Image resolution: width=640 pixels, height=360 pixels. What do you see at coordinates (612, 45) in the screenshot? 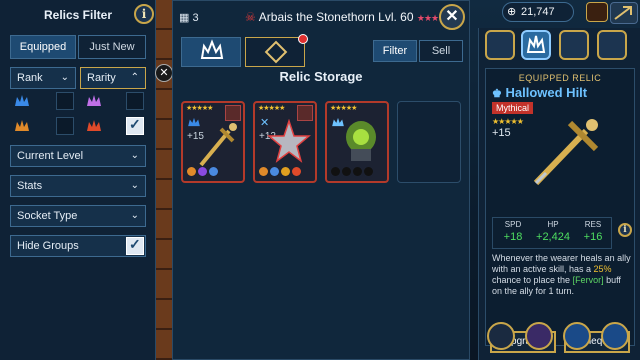
I see `gear-slot-icon` at bounding box center [612, 45].